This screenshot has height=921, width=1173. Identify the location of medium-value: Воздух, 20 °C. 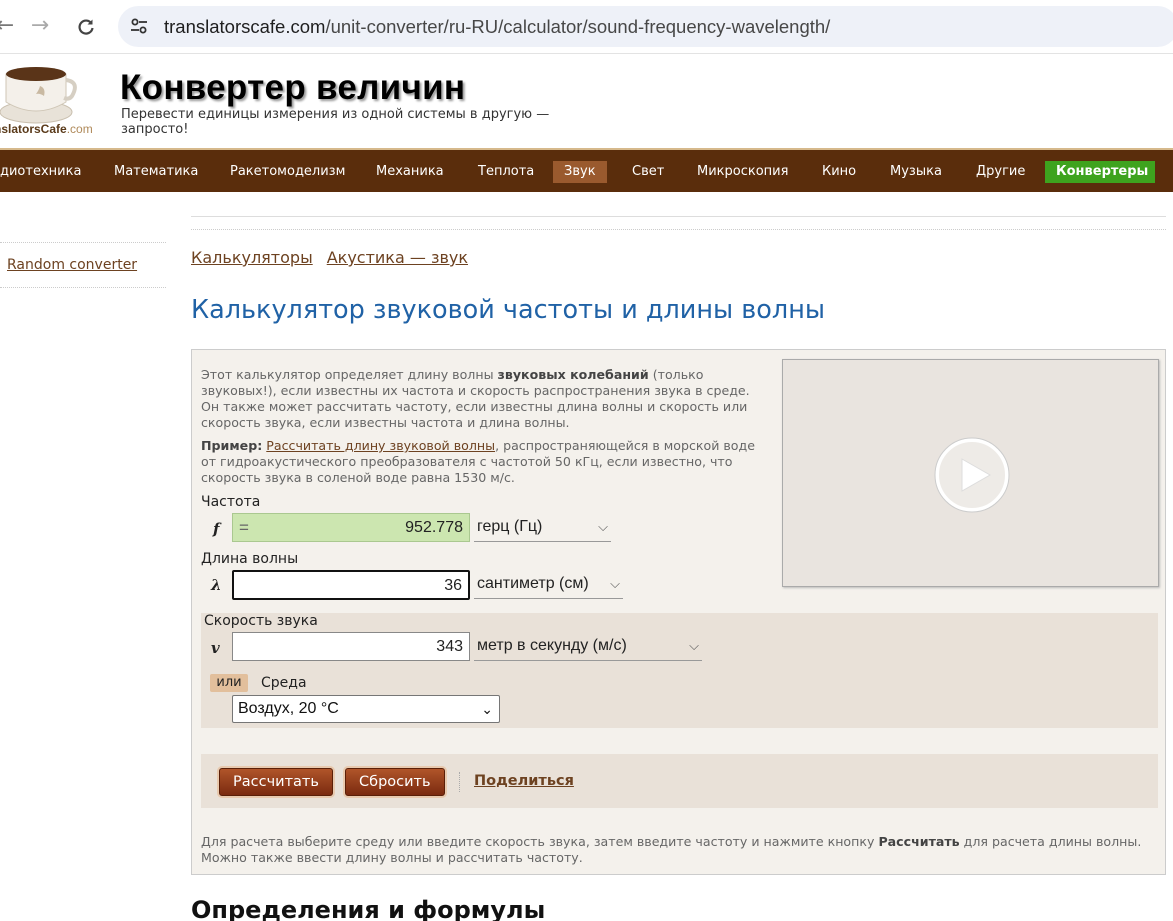
(288, 708).